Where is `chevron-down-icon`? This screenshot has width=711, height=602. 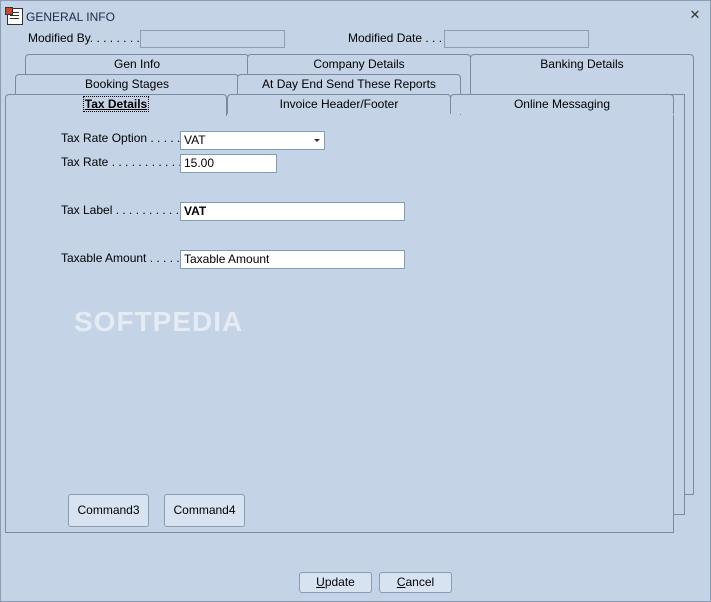 chevron-down-icon is located at coordinates (317, 140).